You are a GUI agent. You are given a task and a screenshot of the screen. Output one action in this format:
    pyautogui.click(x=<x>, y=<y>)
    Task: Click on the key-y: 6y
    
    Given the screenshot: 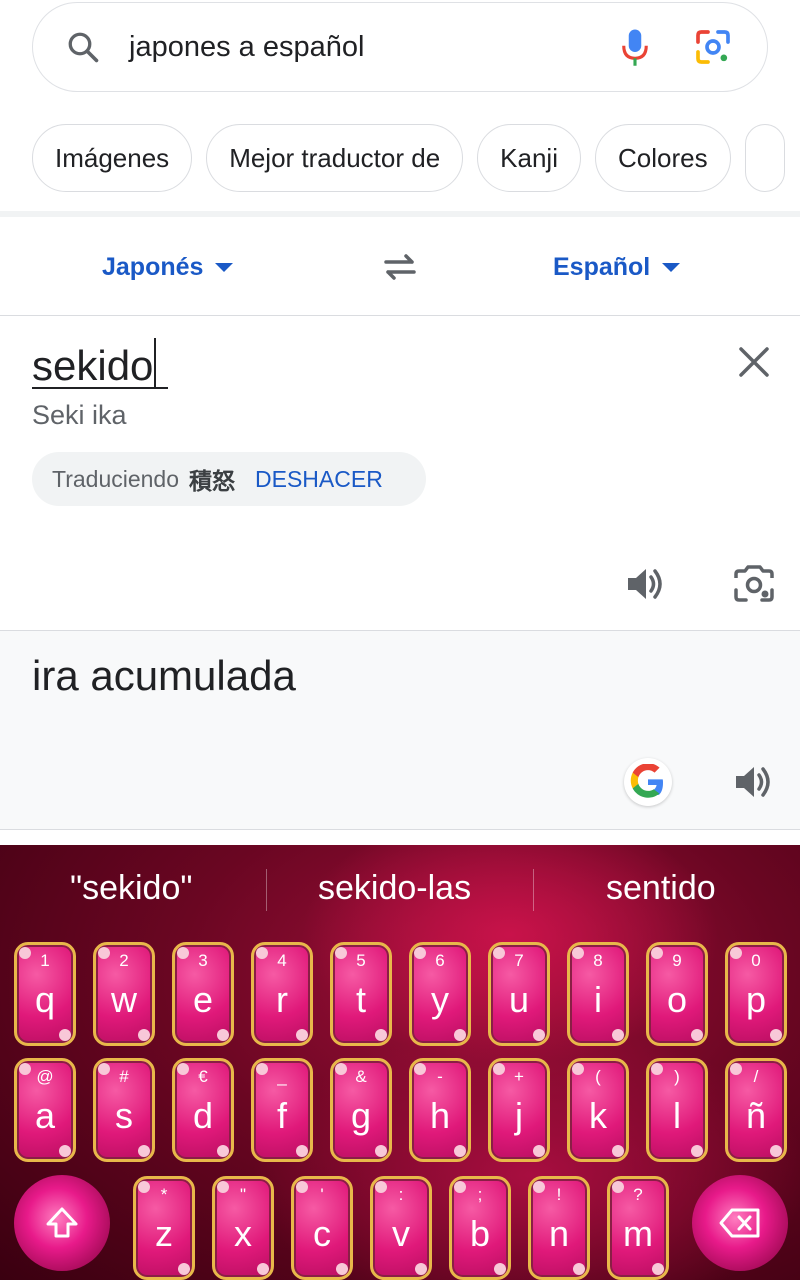 What is the action you would take?
    pyautogui.click(x=440, y=994)
    